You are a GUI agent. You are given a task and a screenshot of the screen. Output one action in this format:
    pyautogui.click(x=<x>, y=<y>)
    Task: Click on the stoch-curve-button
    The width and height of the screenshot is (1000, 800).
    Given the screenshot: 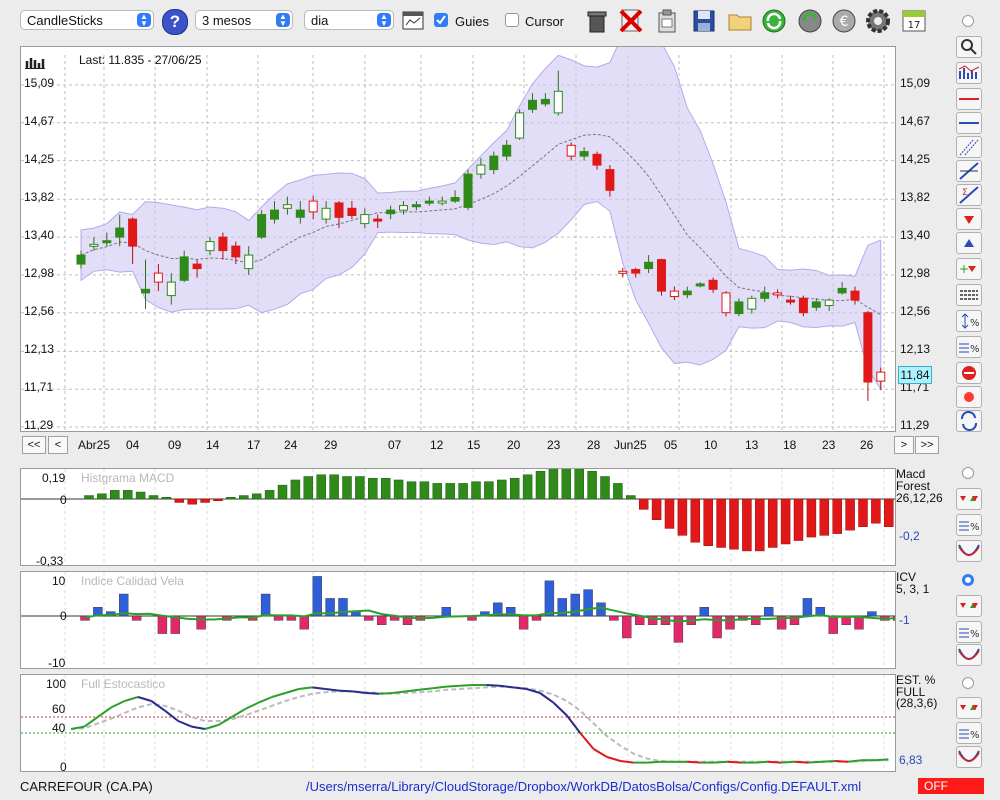 What is the action you would take?
    pyautogui.click(x=969, y=757)
    